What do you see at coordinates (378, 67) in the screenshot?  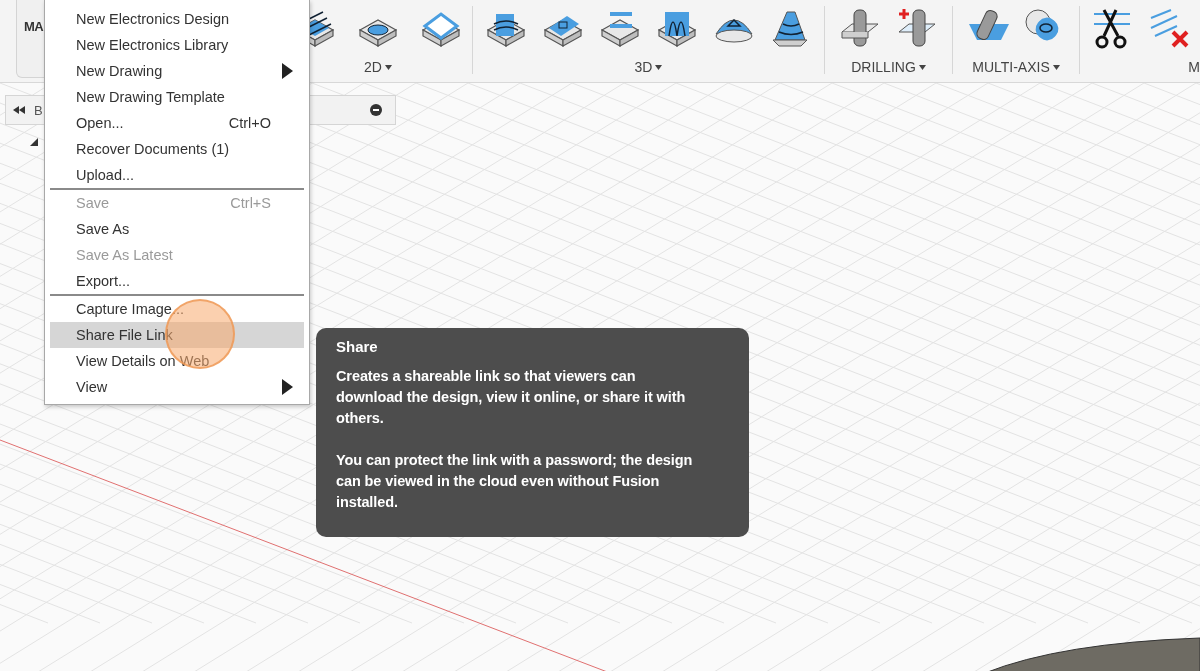 I see `toolbar-group-dropdown: 2D` at bounding box center [378, 67].